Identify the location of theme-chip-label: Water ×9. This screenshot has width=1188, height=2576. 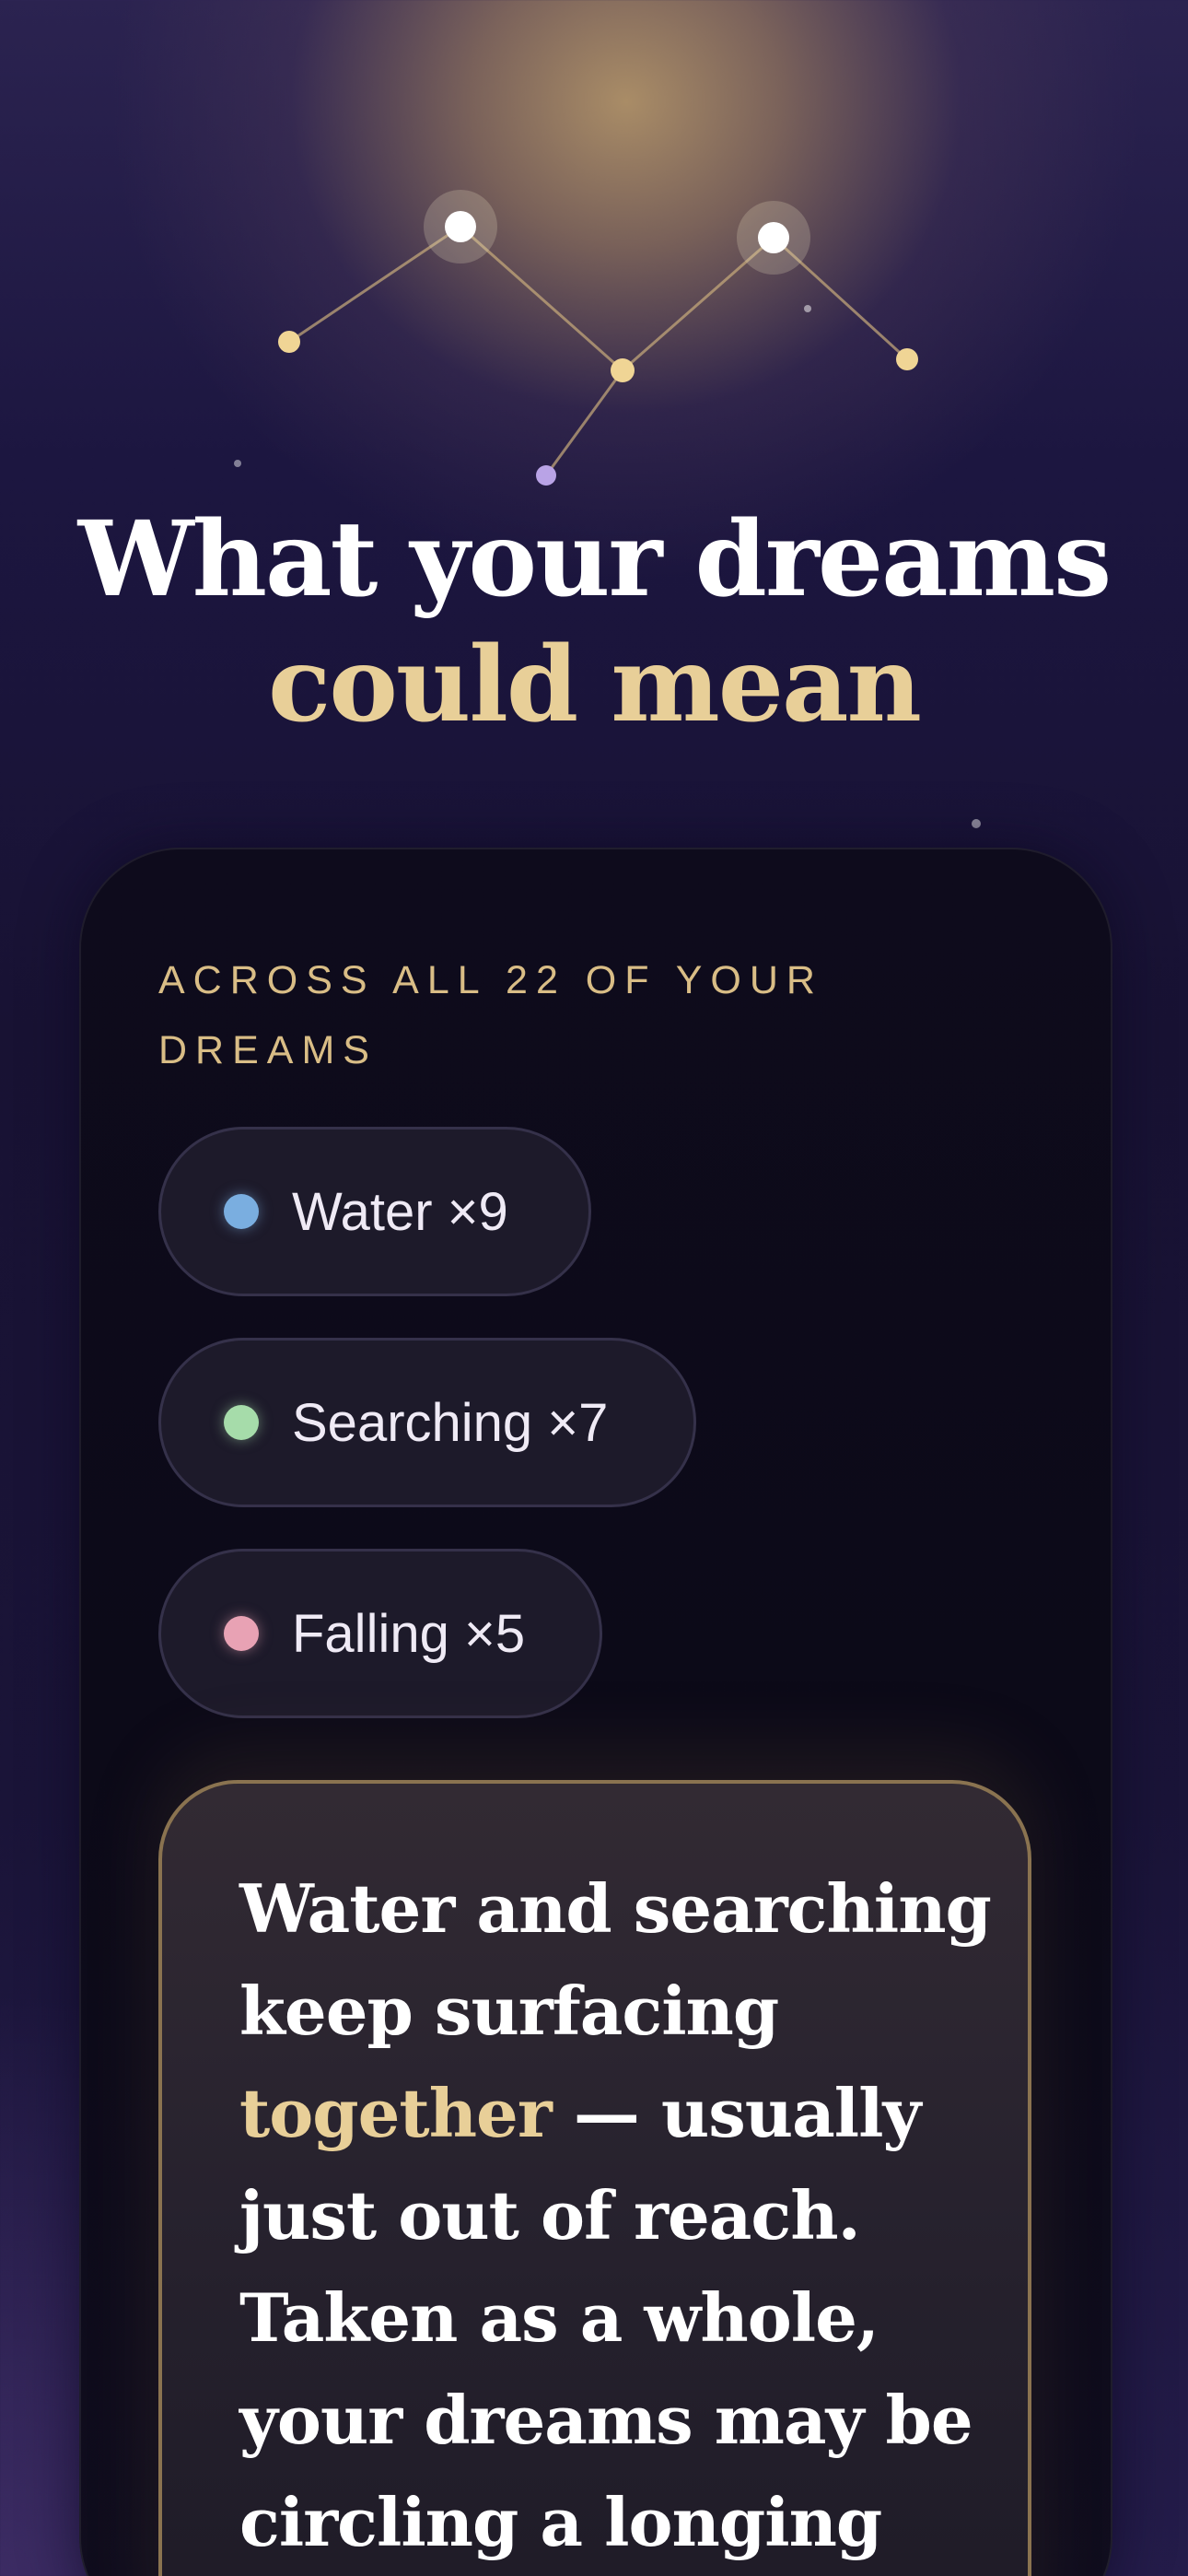
(400, 1211).